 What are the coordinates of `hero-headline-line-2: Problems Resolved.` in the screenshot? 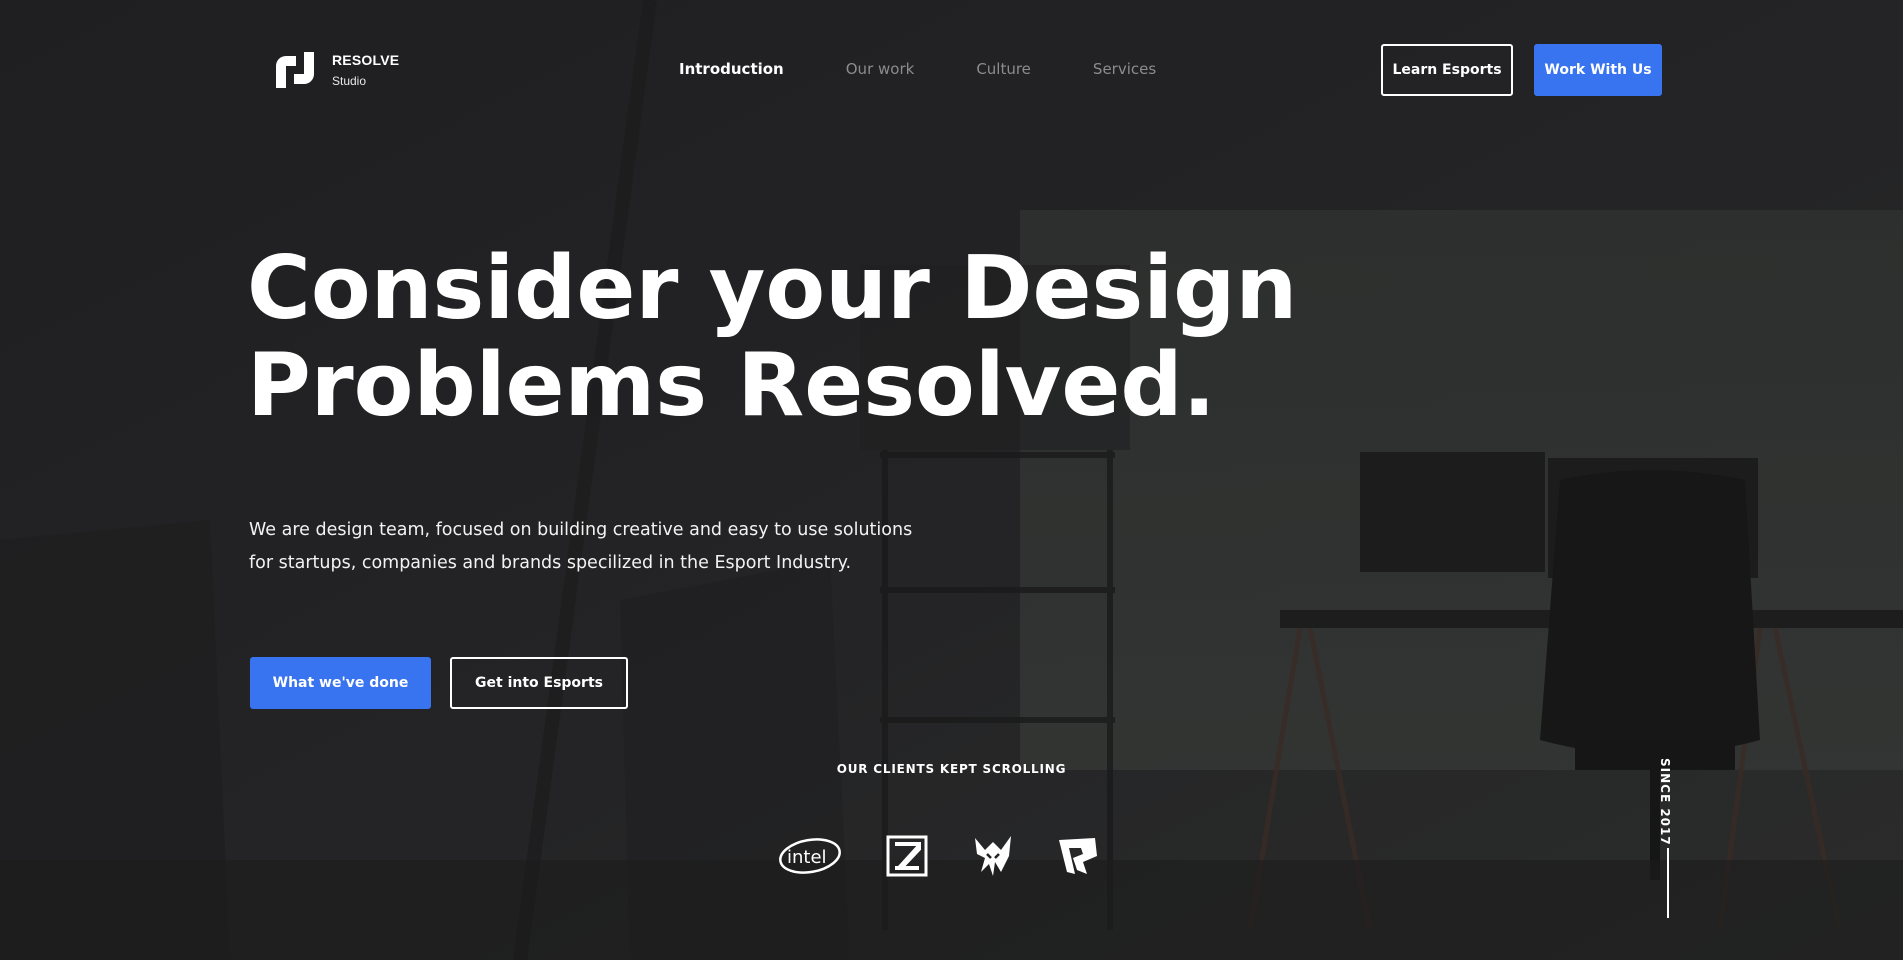 It's located at (731, 385).